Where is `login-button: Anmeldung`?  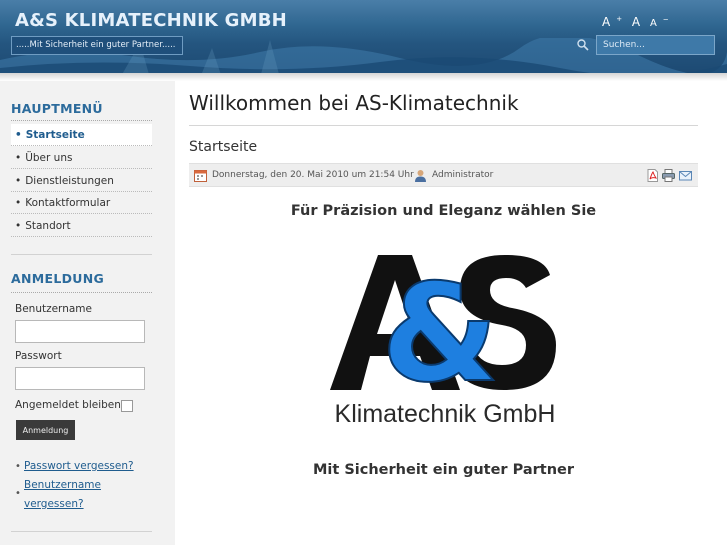
login-button: Anmeldung is located at coordinates (45, 430).